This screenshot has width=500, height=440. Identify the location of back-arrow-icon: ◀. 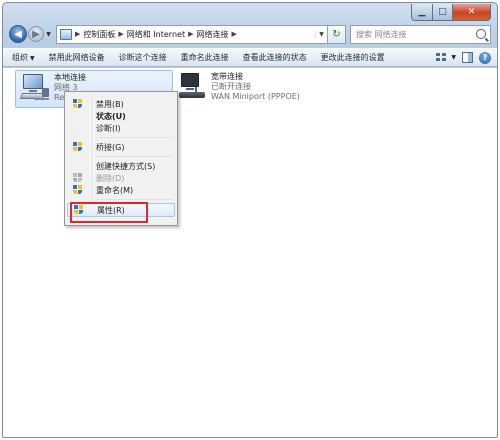
(18, 34).